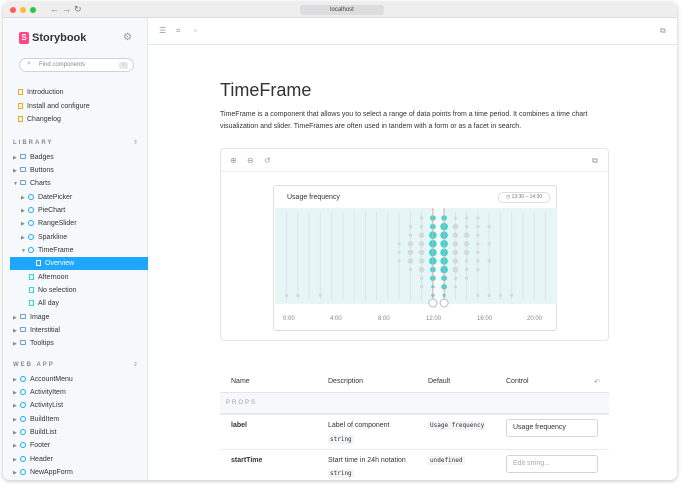 The height and width of the screenshot is (484, 682). Describe the element at coordinates (524, 197) in the screenshot. I see `range-badge: ◷ 13:30 – 14:30` at that location.